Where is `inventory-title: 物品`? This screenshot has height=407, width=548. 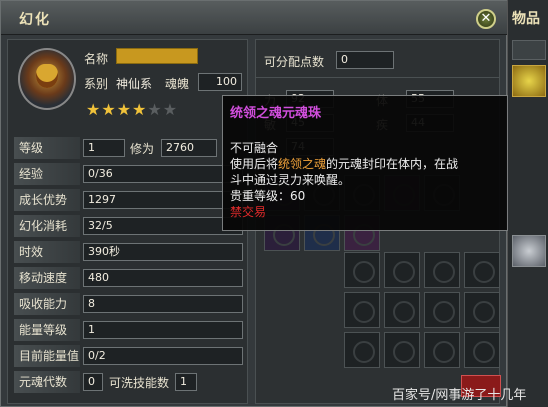
inventory-title: 物品 is located at coordinates (526, 19).